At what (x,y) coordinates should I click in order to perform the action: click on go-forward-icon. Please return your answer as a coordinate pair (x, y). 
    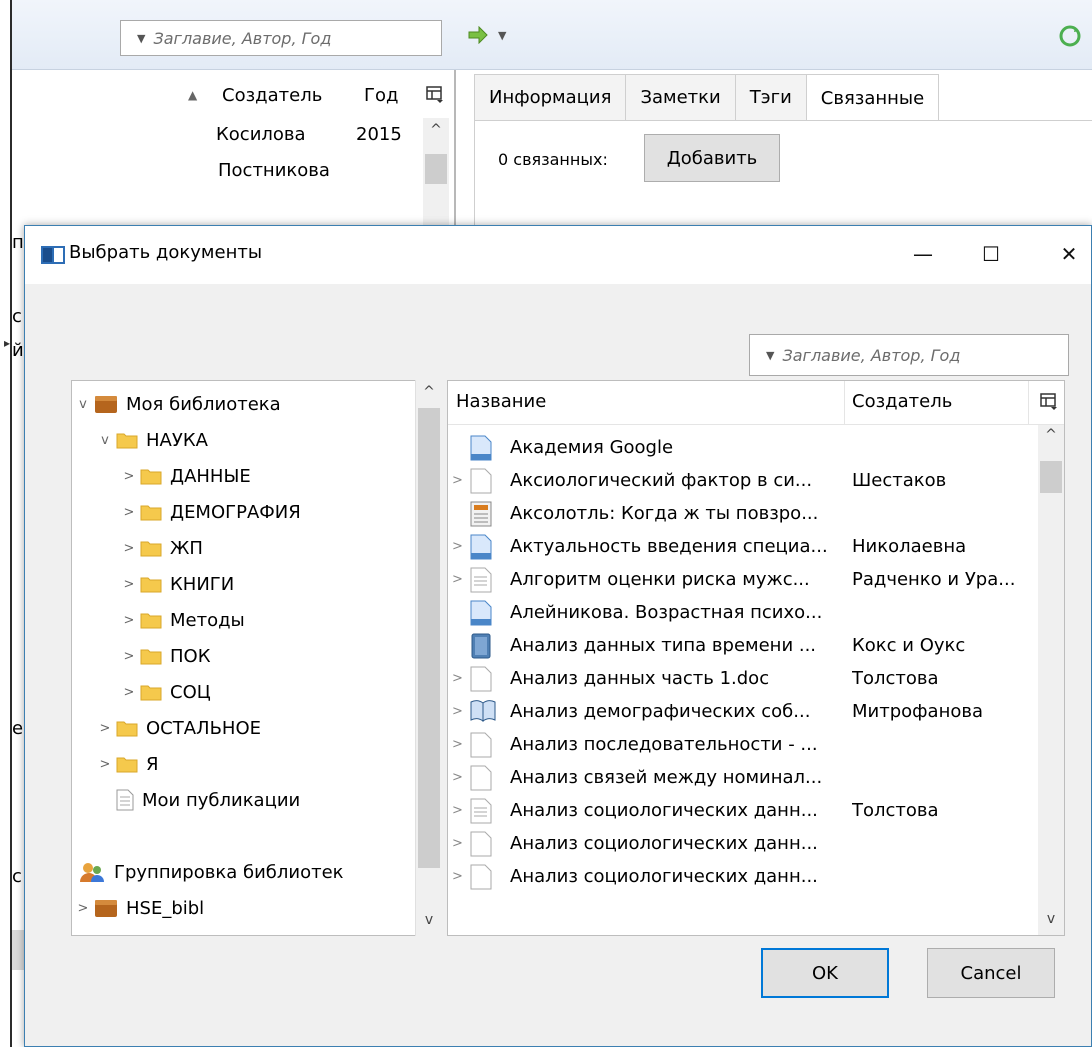
    Looking at the image, I should click on (478, 35).